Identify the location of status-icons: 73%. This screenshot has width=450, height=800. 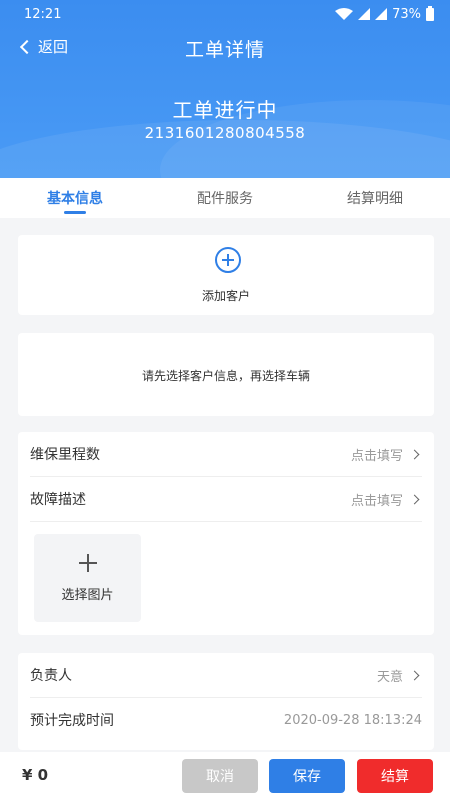
(384, 13).